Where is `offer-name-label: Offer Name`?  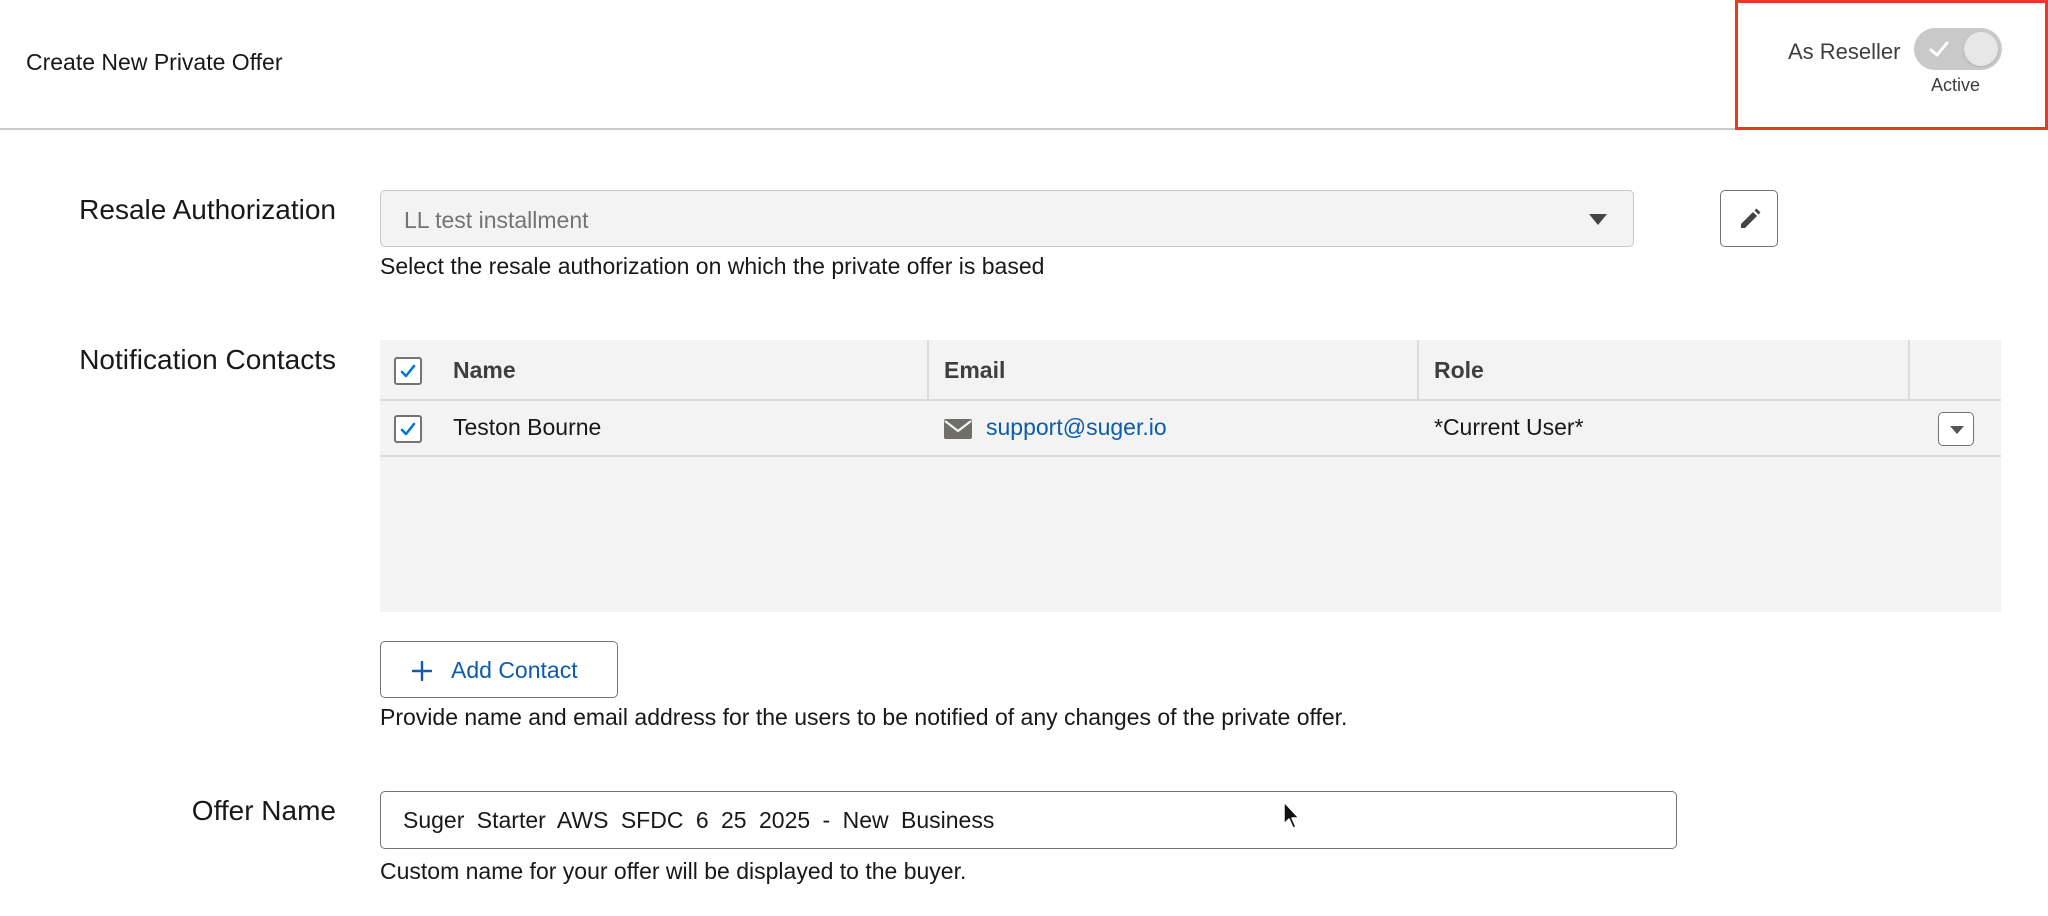
offer-name-label: Offer Name is located at coordinates (263, 810).